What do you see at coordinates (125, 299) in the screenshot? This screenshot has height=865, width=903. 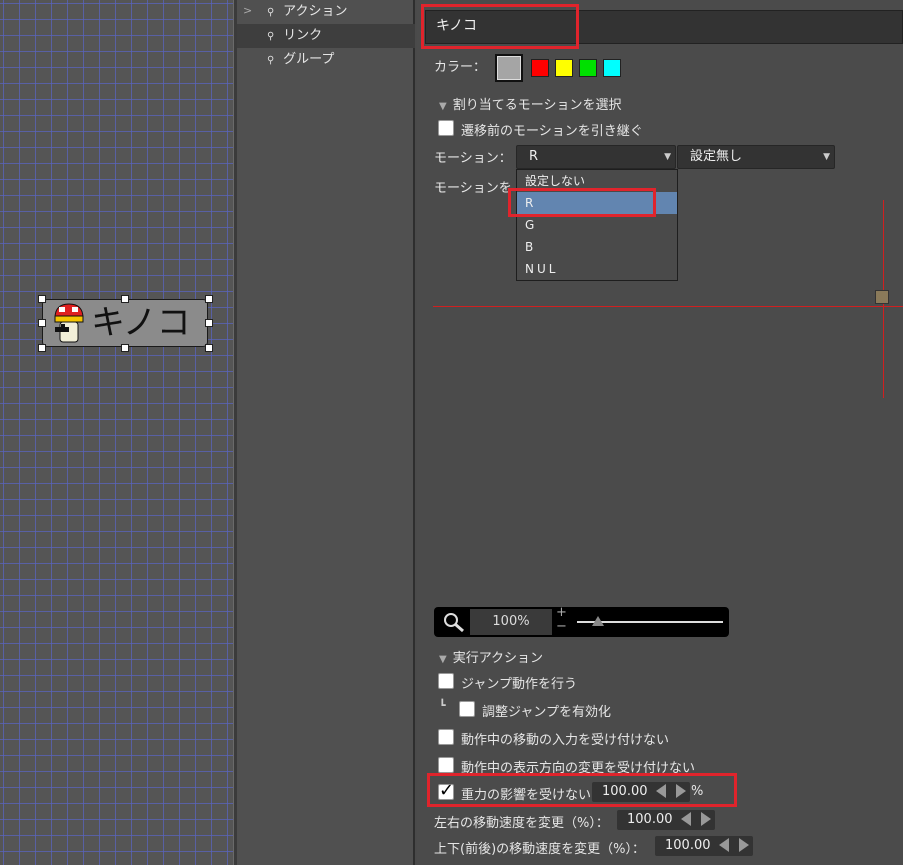 I see `resize-handle-tm` at bounding box center [125, 299].